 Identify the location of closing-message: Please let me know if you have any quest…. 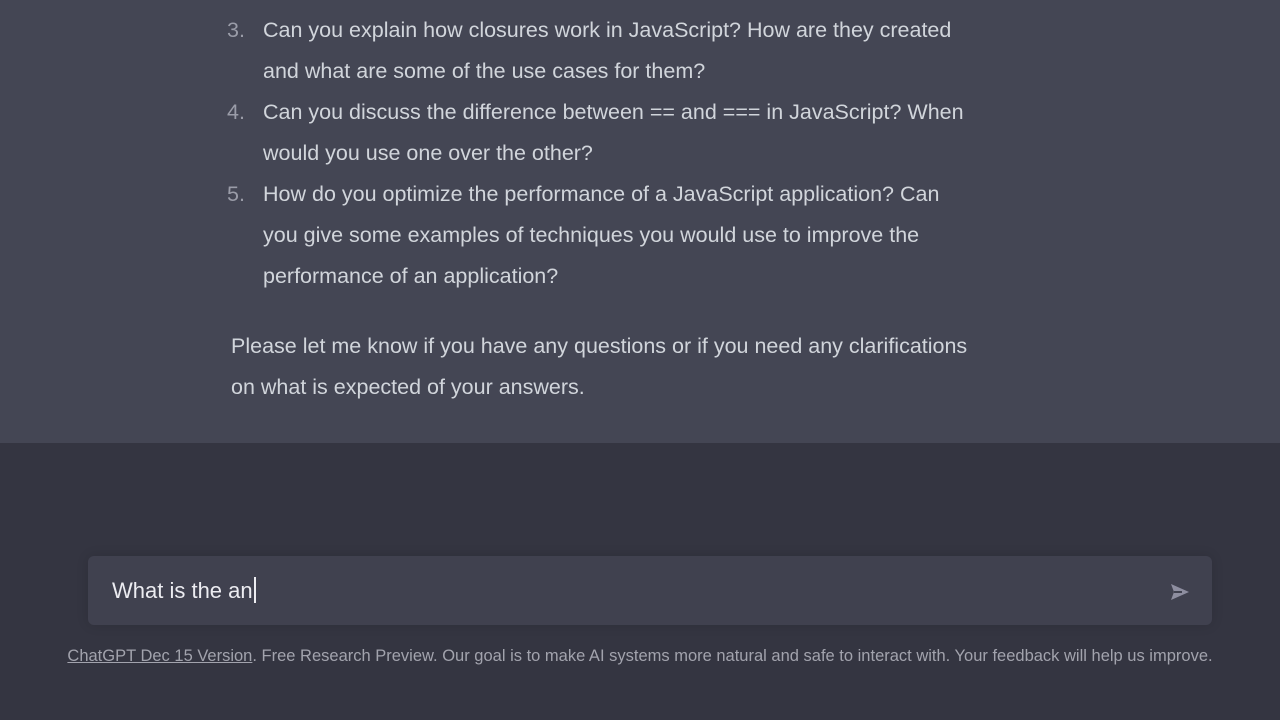
(599, 366).